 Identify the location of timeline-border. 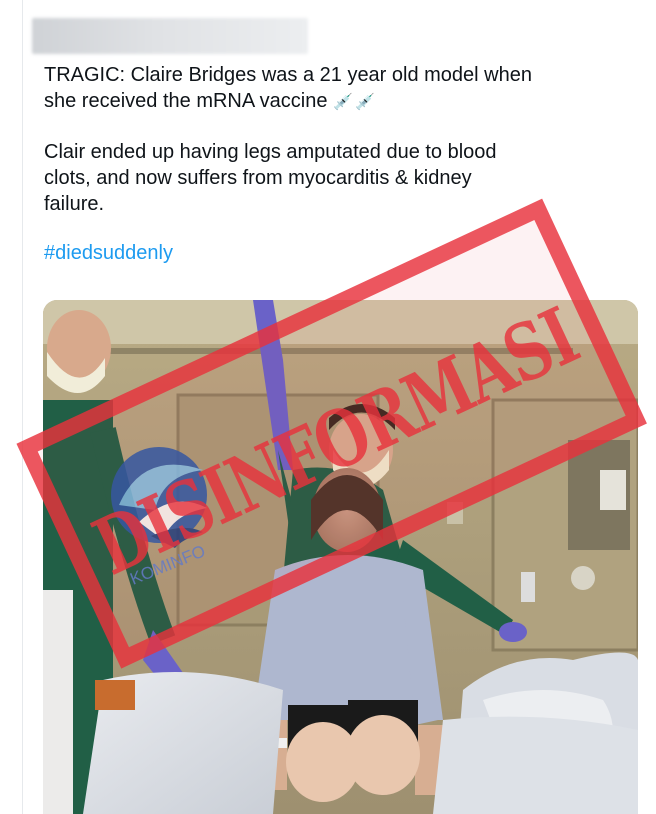
(22, 407).